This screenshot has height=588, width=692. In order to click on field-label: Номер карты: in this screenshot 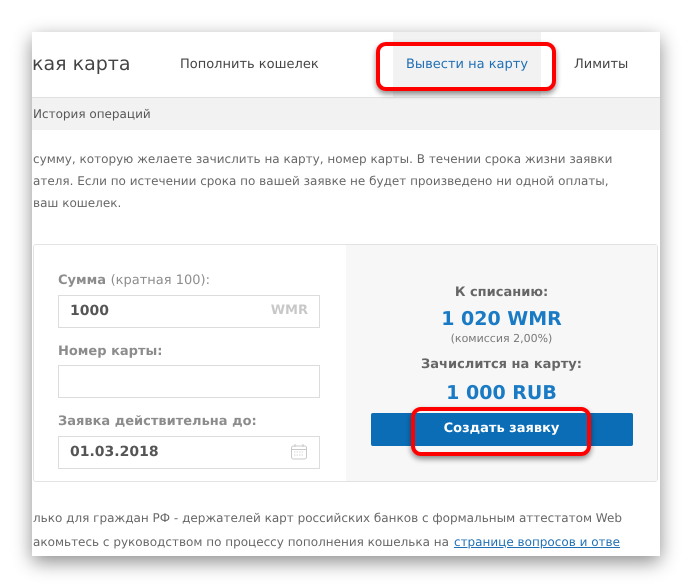, I will do `click(110, 351)`.